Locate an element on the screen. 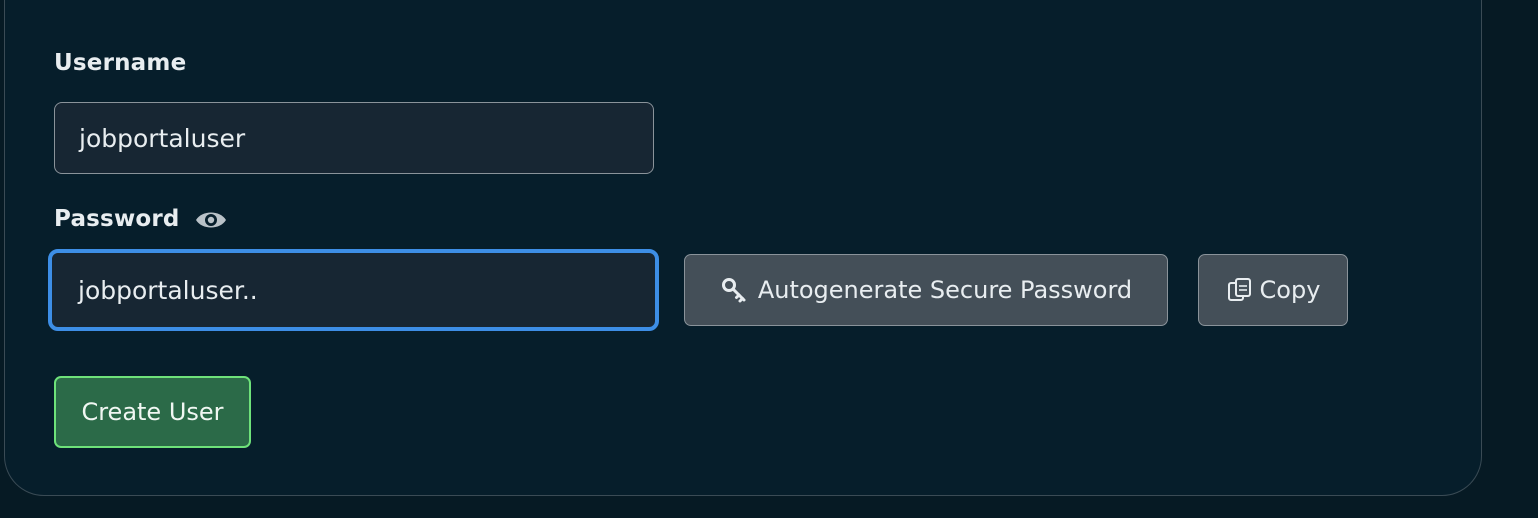  eye-icon is located at coordinates (211, 222).